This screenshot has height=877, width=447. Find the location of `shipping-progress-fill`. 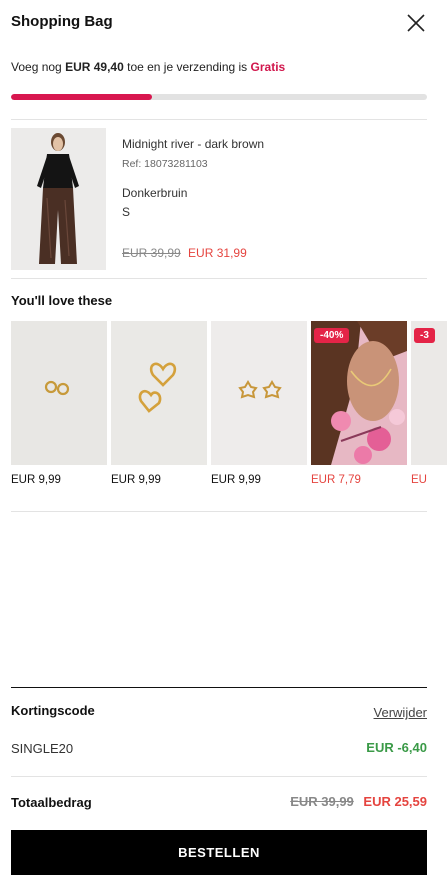

shipping-progress-fill is located at coordinates (82, 97).